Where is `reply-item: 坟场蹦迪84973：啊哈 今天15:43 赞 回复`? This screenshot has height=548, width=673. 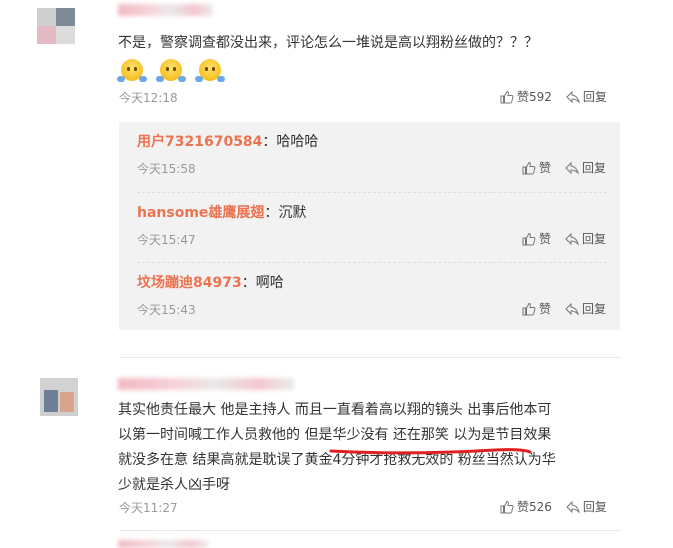
reply-item: 坟场蹦迪84973：啊哈 今天15:43 赞 回复 is located at coordinates (372, 306).